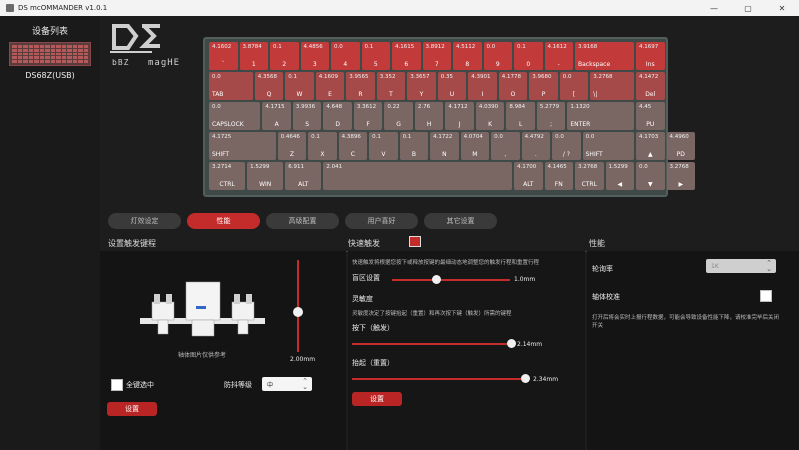 The width and height of the screenshot is (799, 450). What do you see at coordinates (421, 86) in the screenshot?
I see `key-1-6: 3.3657 Y` at bounding box center [421, 86].